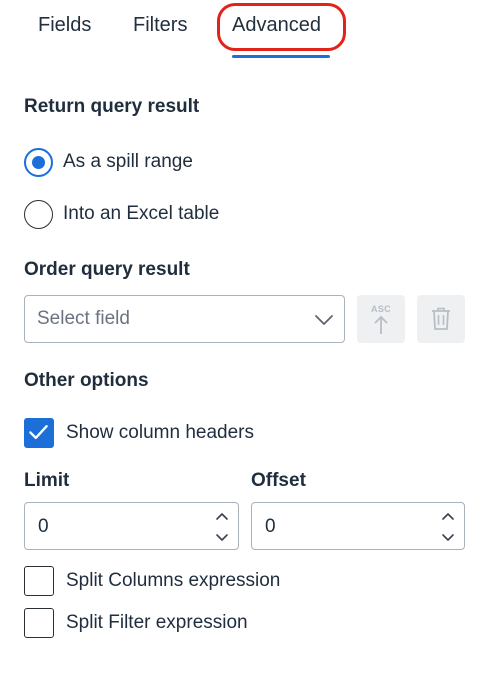 This screenshot has width=489, height=685. I want to click on offset-value: 0, so click(270, 526).